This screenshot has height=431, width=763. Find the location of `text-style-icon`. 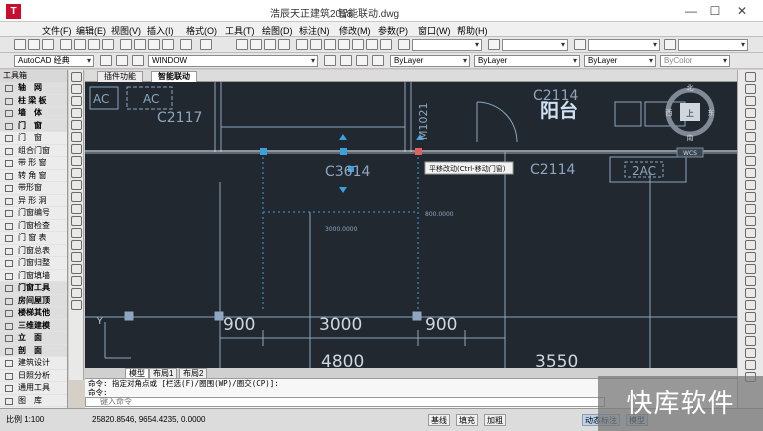

text-style-icon is located at coordinates (404, 44).